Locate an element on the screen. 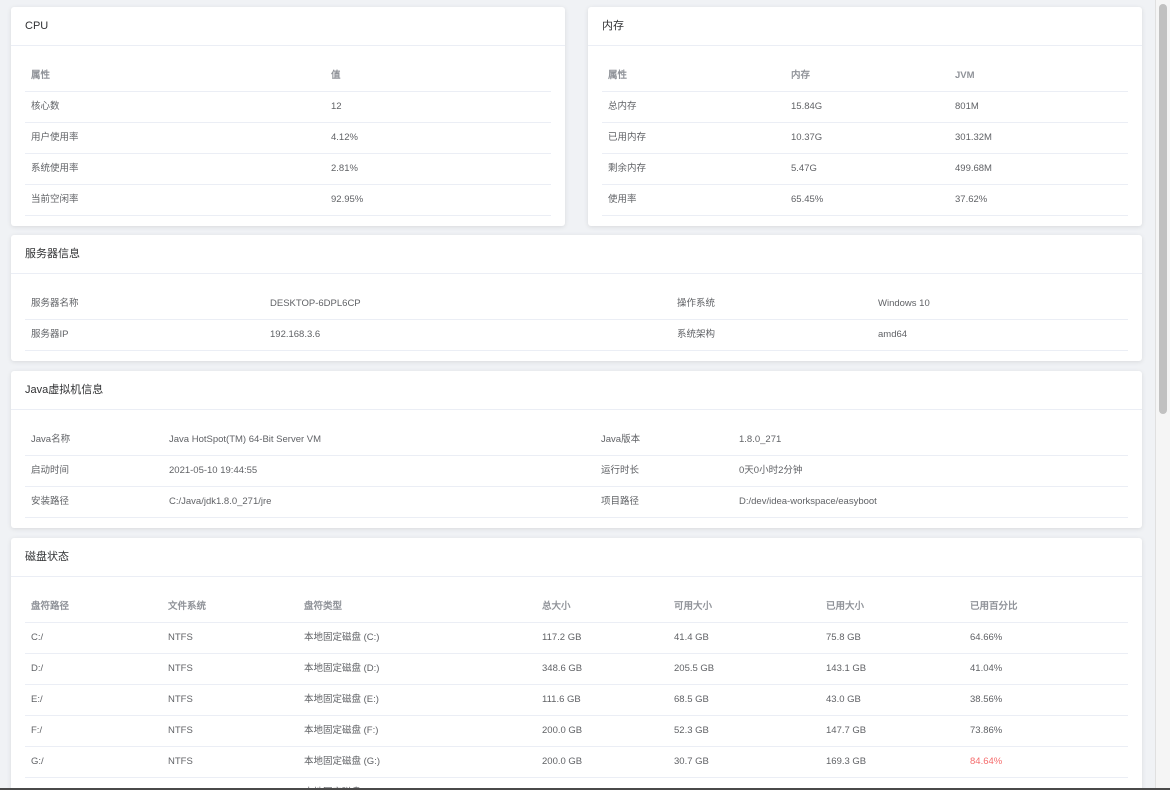 Image resolution: width=1170 pixels, height=790 pixels. used-size: 43.0 GB is located at coordinates (892, 700).